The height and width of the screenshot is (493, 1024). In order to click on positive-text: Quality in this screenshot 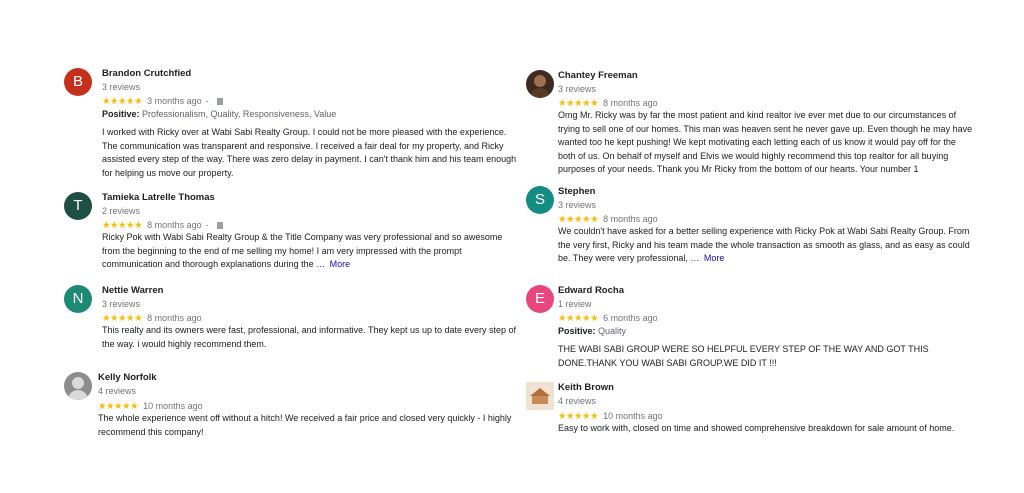, I will do `click(612, 331)`.